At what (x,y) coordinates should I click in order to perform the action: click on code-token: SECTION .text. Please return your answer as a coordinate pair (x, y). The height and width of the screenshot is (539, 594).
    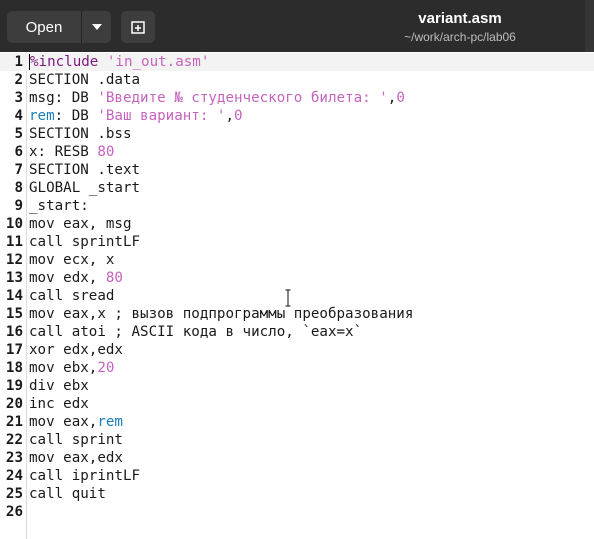
    Looking at the image, I should click on (85, 170).